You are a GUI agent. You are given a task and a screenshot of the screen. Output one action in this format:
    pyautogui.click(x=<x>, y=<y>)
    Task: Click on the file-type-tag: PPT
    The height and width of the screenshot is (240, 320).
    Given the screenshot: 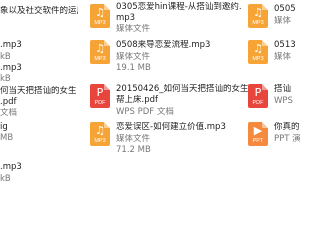 What is the action you would take?
    pyautogui.click(x=258, y=141)
    